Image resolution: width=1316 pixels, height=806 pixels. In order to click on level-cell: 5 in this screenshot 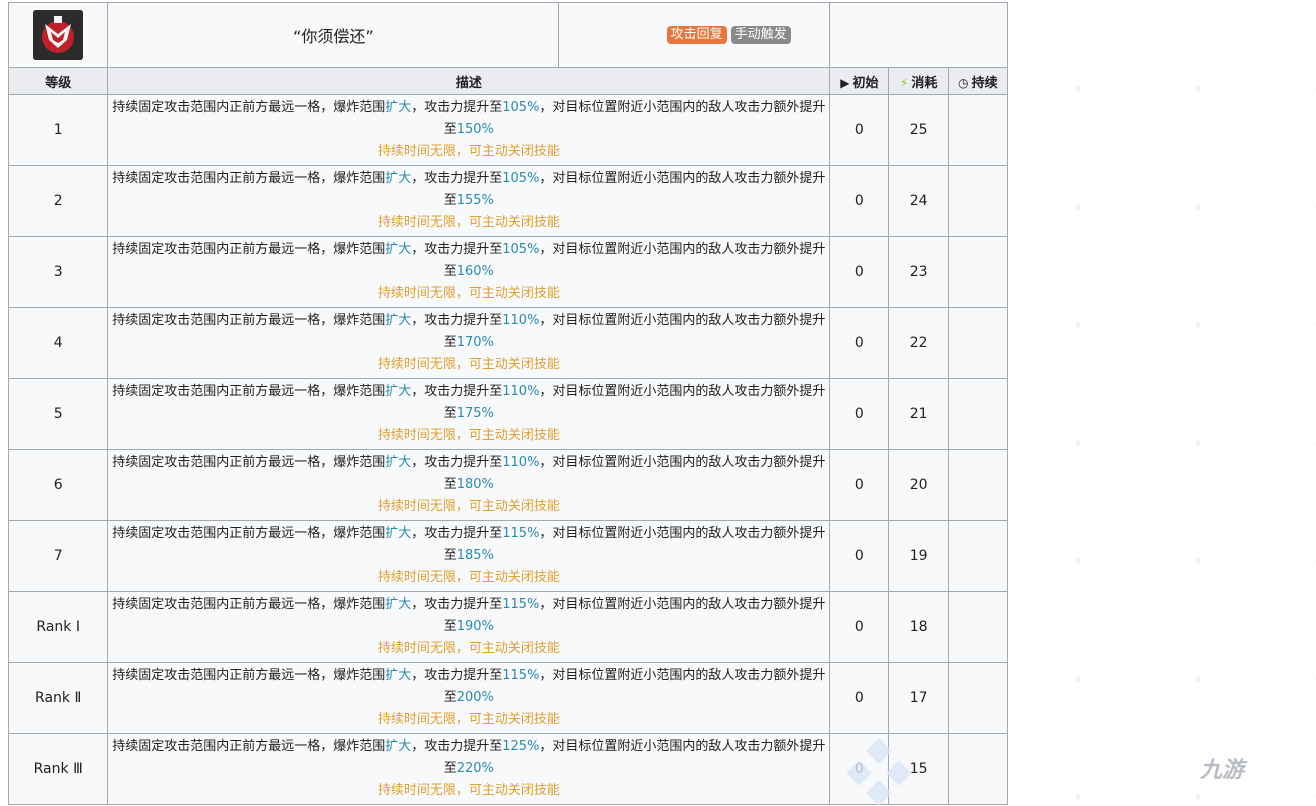, I will do `click(58, 414)`.